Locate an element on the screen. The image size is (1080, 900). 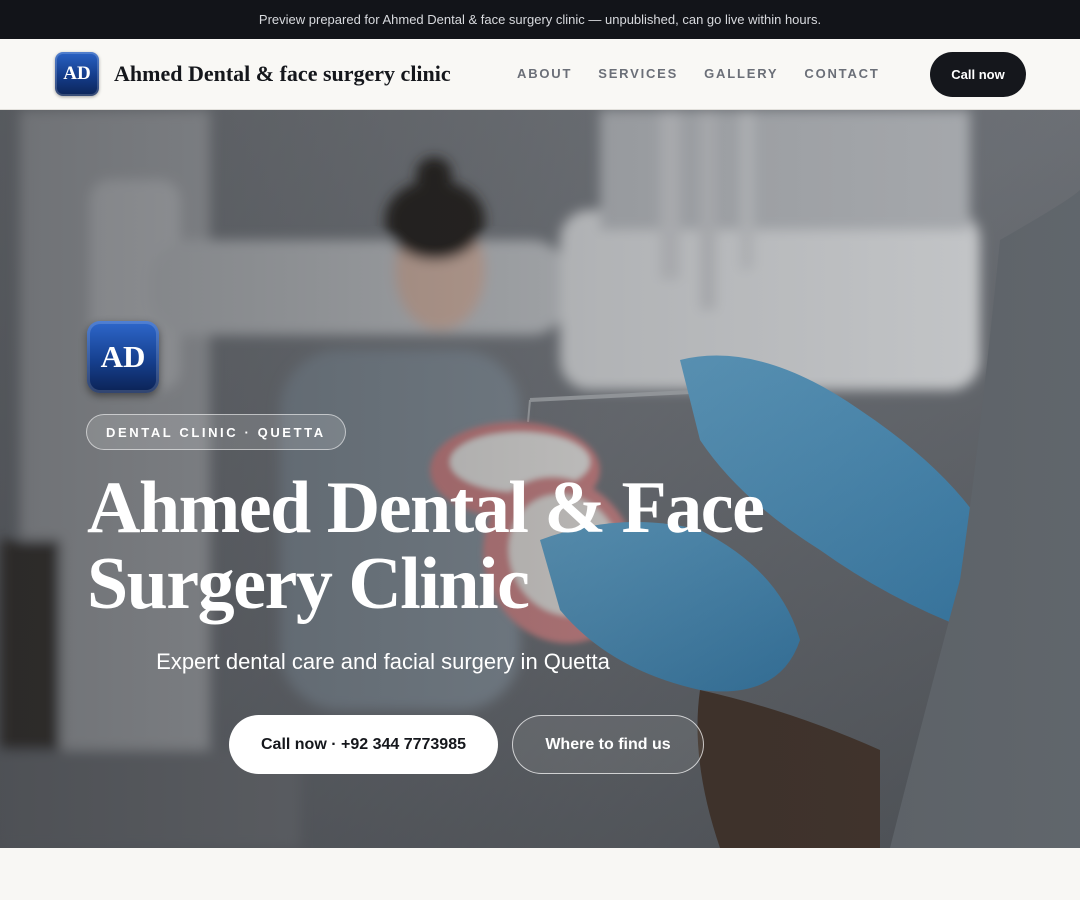
brand-name: Ahmed Dental & face surgery clinic is located at coordinates (282, 74).